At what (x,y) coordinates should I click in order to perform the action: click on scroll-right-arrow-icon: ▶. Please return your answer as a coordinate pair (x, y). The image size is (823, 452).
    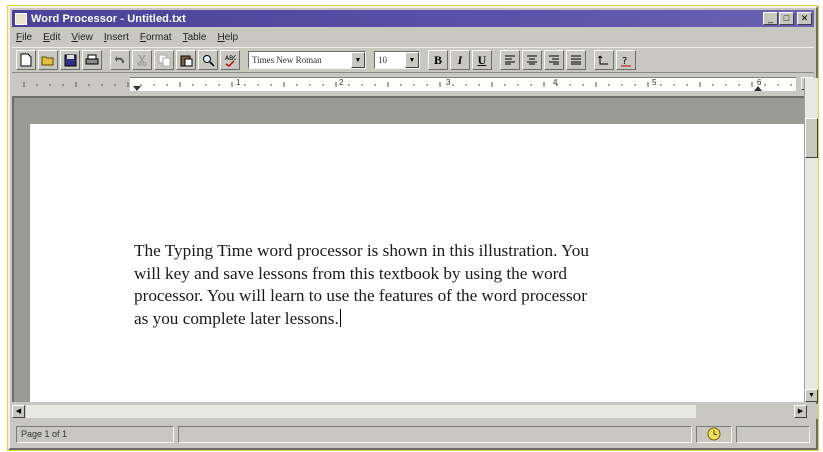
    Looking at the image, I should click on (800, 411).